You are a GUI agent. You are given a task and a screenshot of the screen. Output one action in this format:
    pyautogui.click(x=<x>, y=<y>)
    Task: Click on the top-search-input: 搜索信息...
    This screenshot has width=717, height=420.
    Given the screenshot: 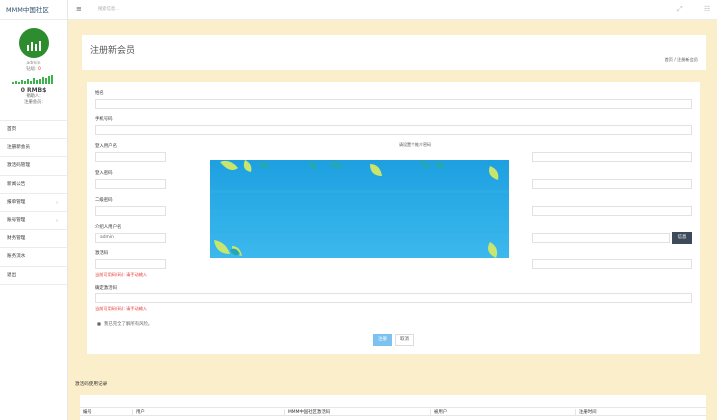 What is the action you would take?
    pyautogui.click(x=108, y=9)
    